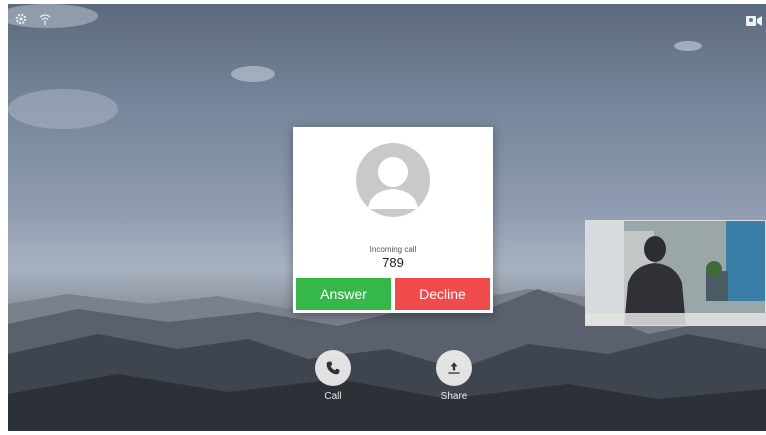 The image size is (766, 435). What do you see at coordinates (333, 368) in the screenshot?
I see `phone-icon` at bounding box center [333, 368].